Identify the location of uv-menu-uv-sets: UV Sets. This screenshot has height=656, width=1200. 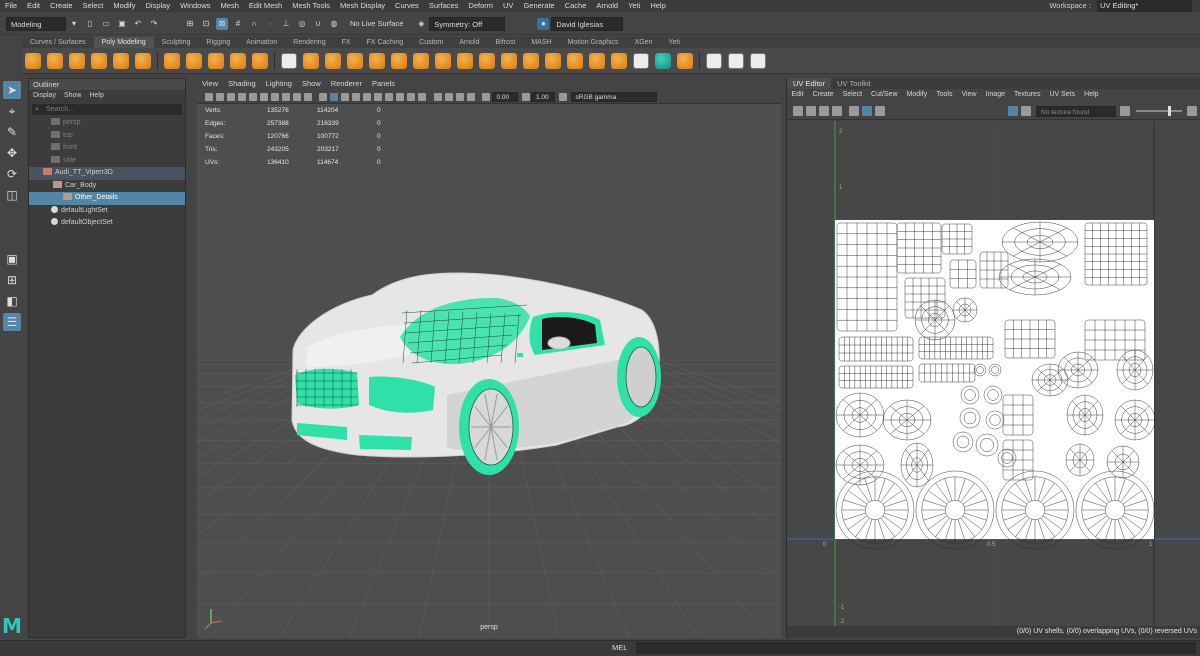
(1062, 95).